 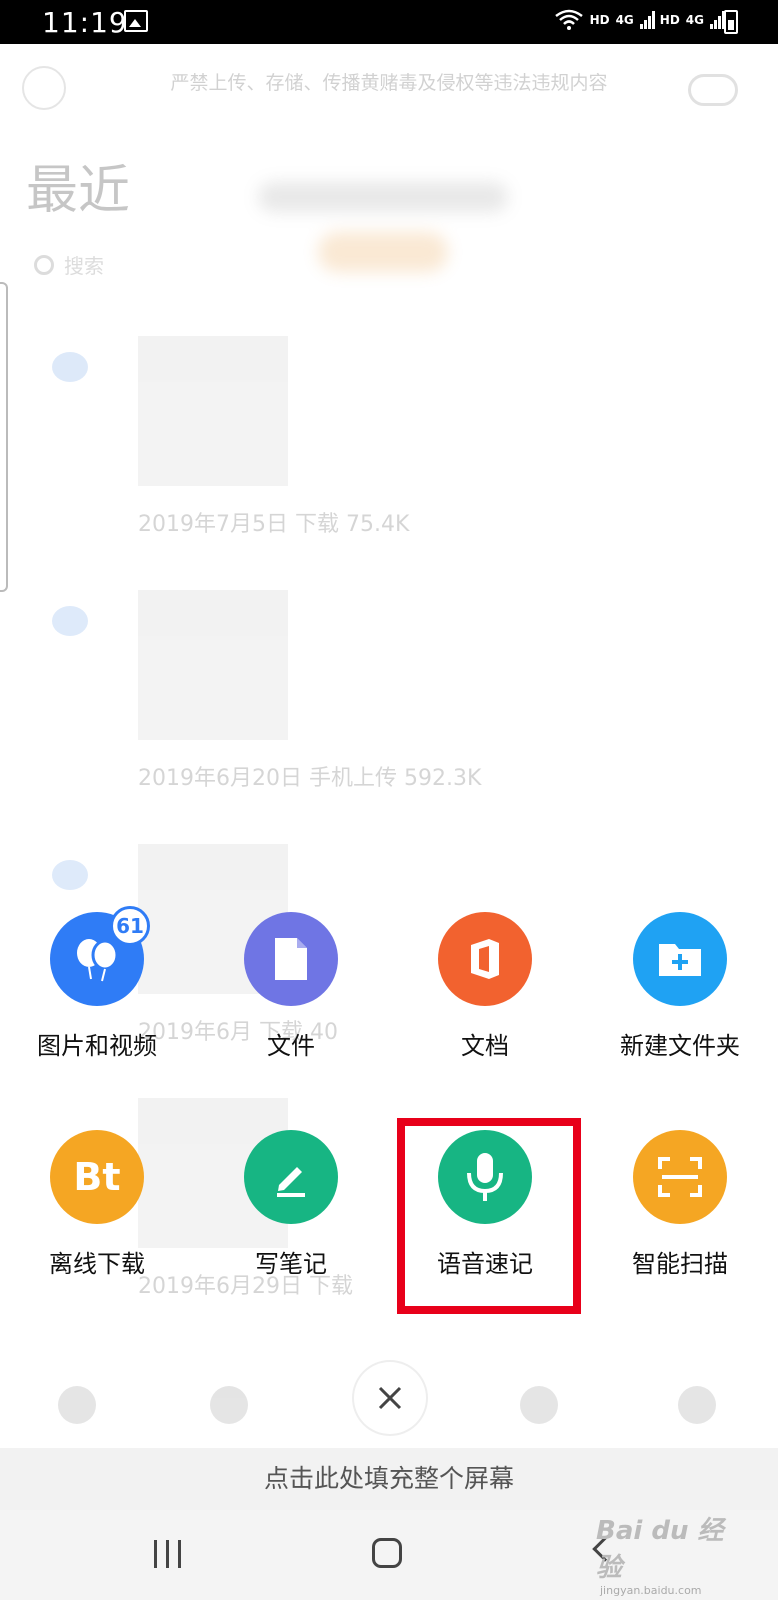 What do you see at coordinates (100, 956) in the screenshot?
I see `balloons-icon: 61` at bounding box center [100, 956].